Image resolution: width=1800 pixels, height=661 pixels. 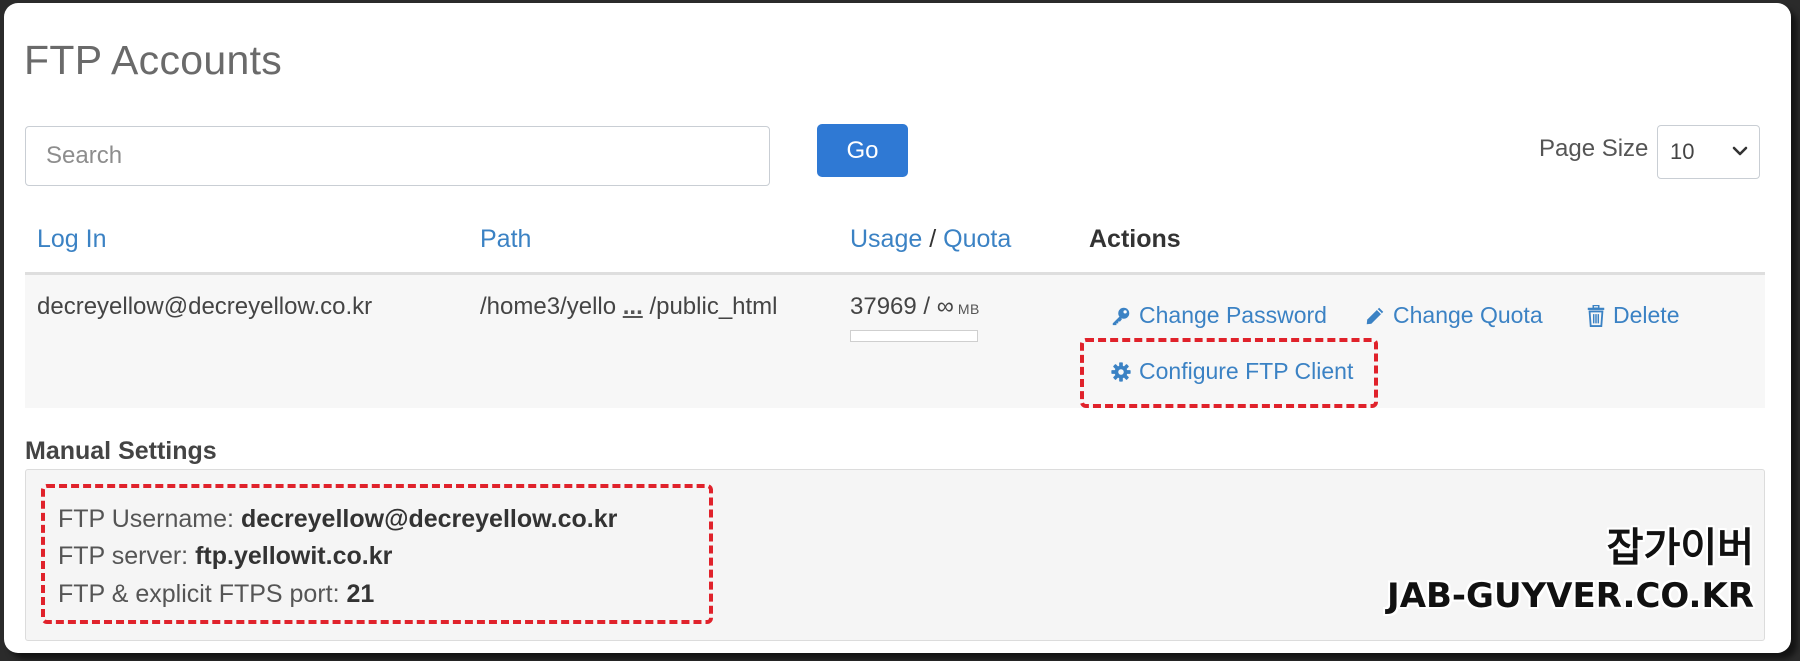 What do you see at coordinates (1646, 315) in the screenshot?
I see `delete-label: Delete` at bounding box center [1646, 315].